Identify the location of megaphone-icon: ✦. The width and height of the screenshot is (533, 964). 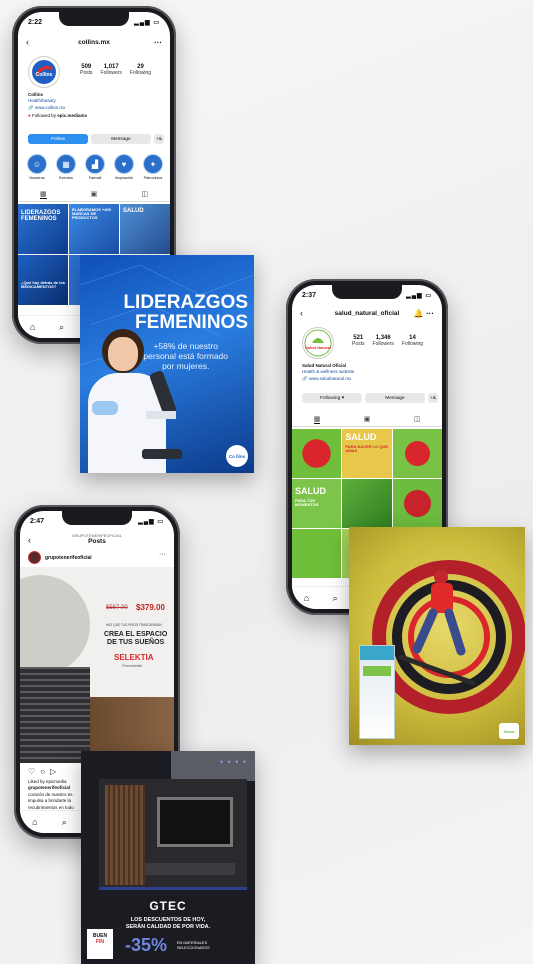
(153, 164).